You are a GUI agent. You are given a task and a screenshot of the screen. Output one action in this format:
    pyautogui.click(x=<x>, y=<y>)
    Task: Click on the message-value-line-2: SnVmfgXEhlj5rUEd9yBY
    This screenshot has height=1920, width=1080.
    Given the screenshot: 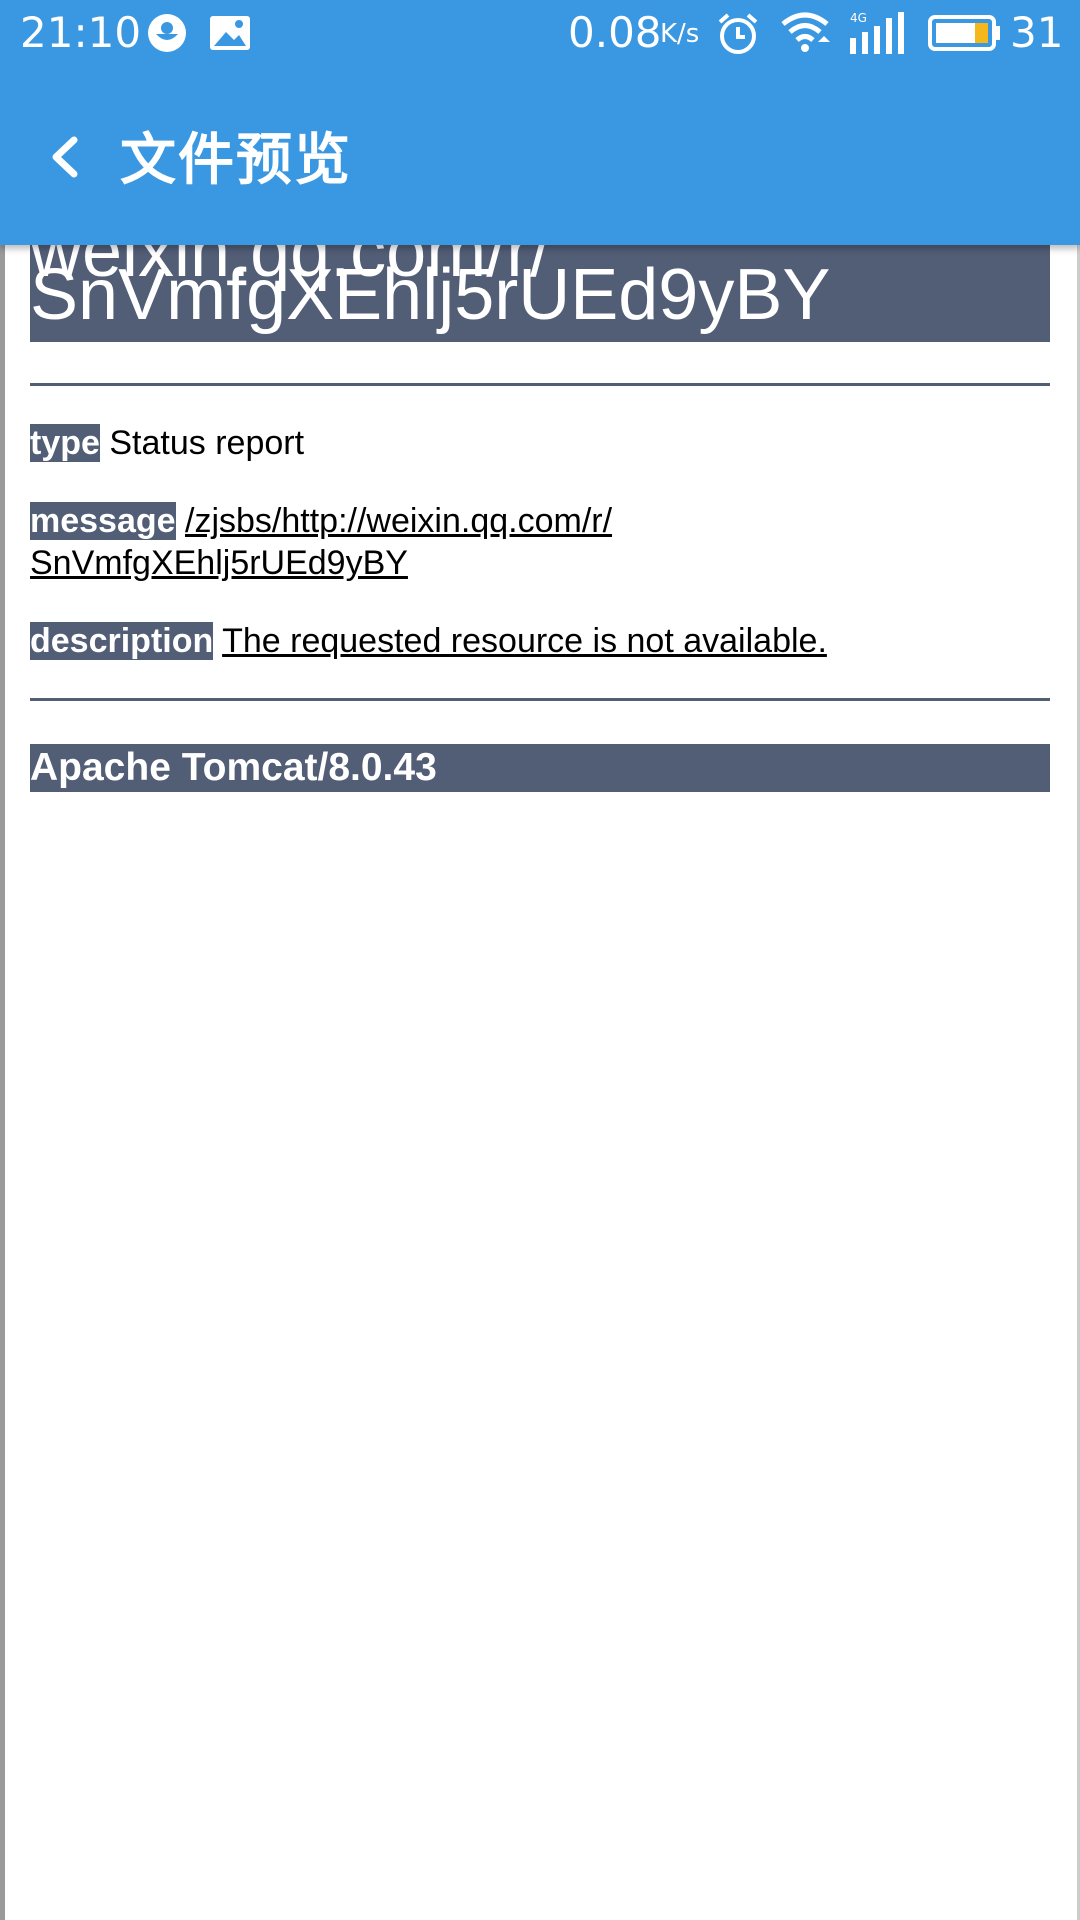 What is the action you would take?
    pyautogui.click(x=219, y=563)
    